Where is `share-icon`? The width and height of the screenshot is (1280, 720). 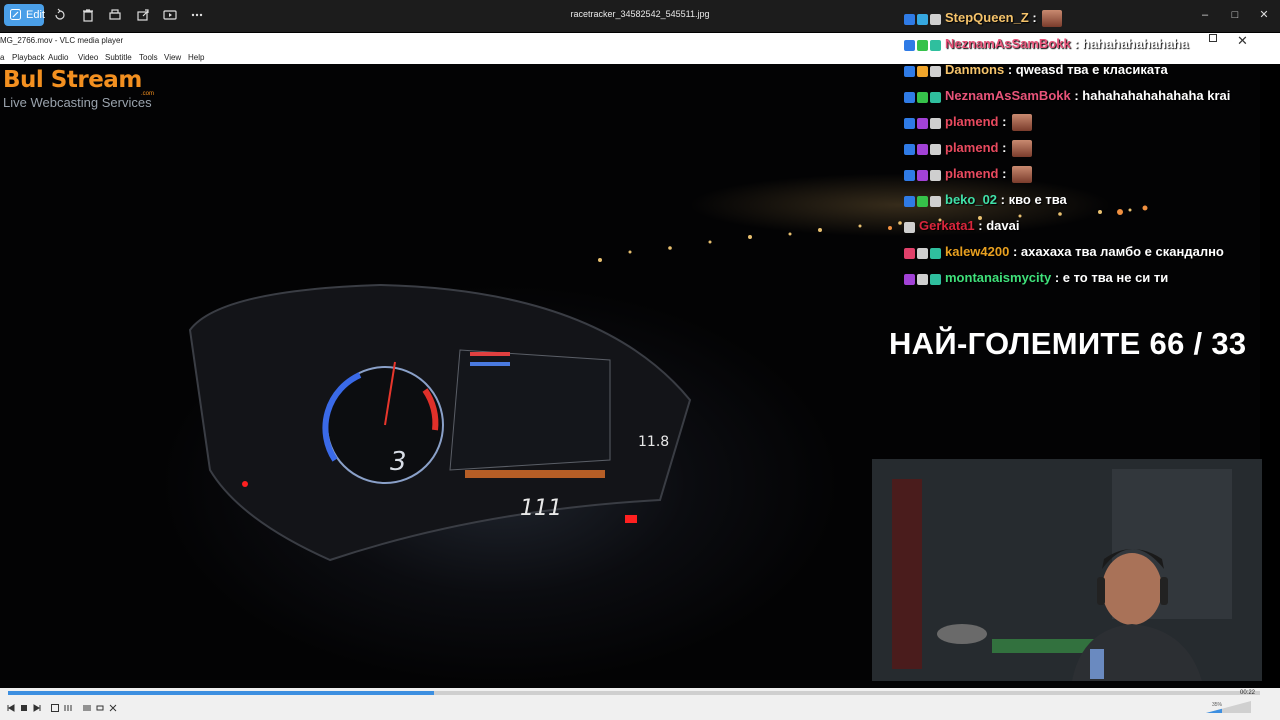 share-icon is located at coordinates (143, 15).